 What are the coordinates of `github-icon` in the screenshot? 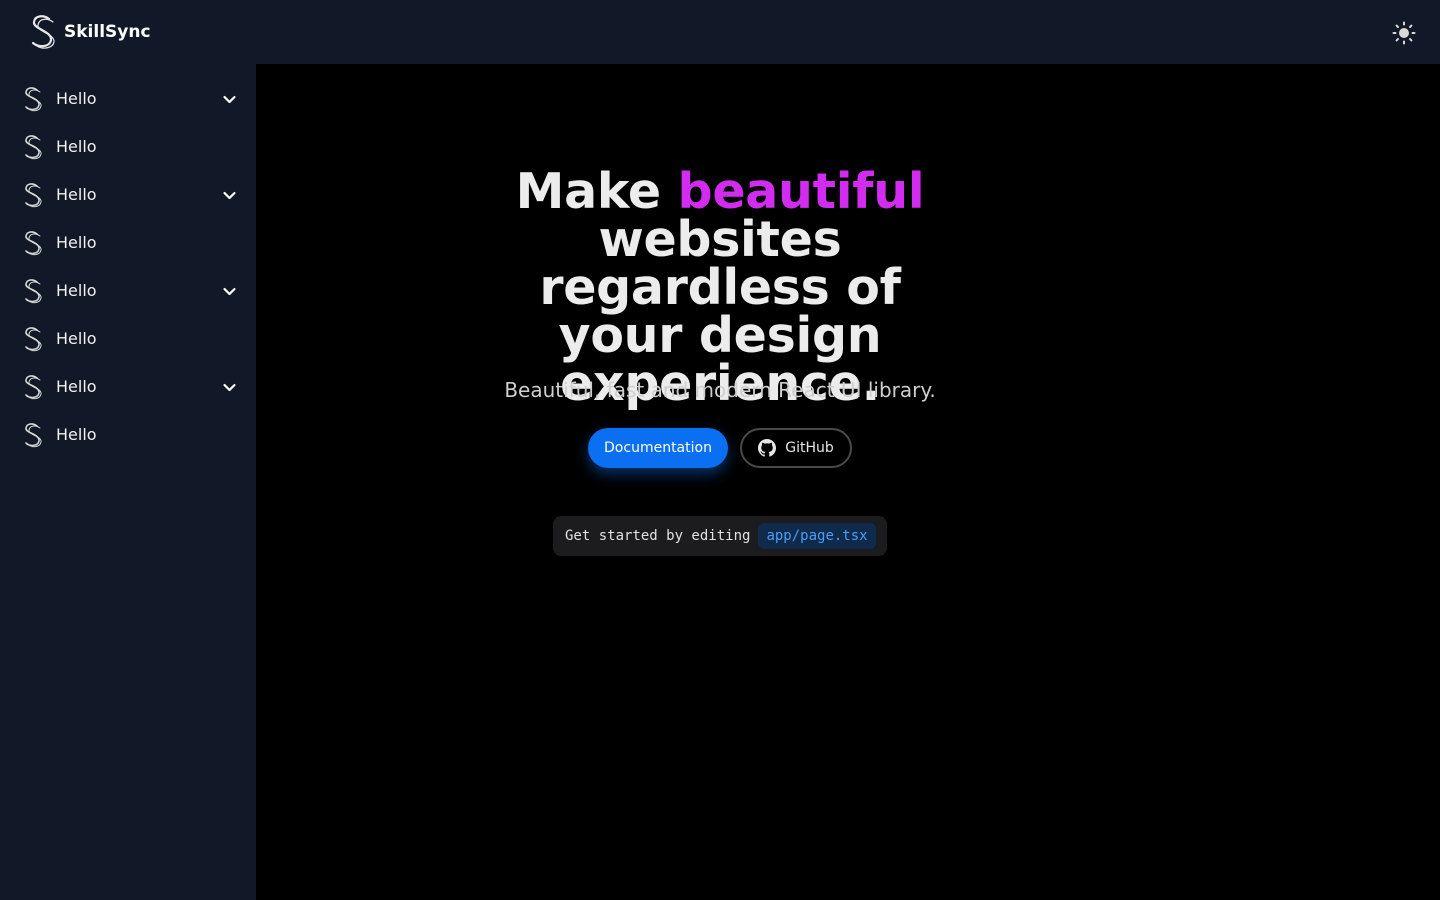 It's located at (767, 448).